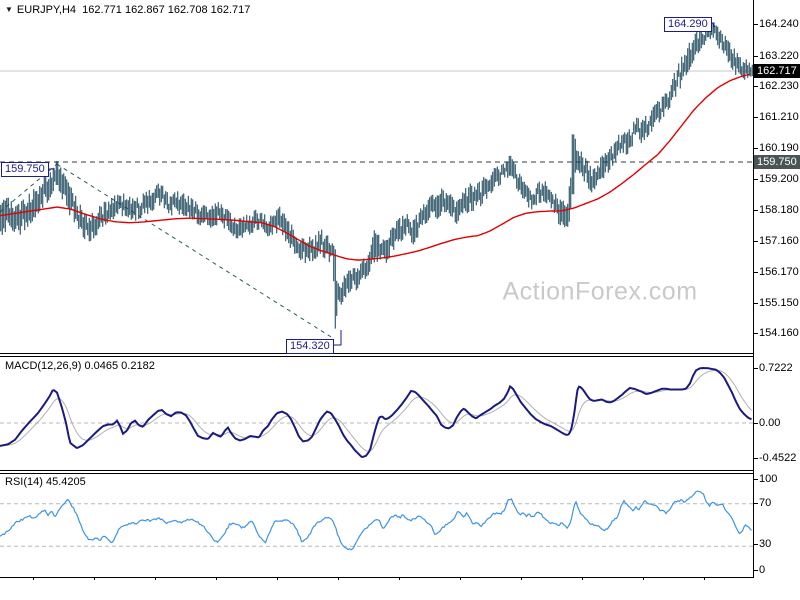  What do you see at coordinates (778, 458) in the screenshot?
I see `axis-tick-label: -0.4522` at bounding box center [778, 458].